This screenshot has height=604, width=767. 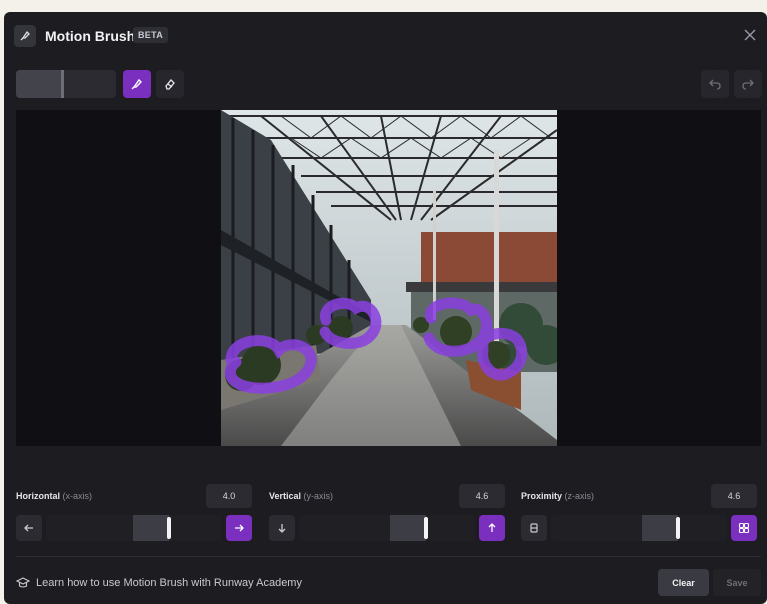 I want to click on footer-divider, so click(x=388, y=556).